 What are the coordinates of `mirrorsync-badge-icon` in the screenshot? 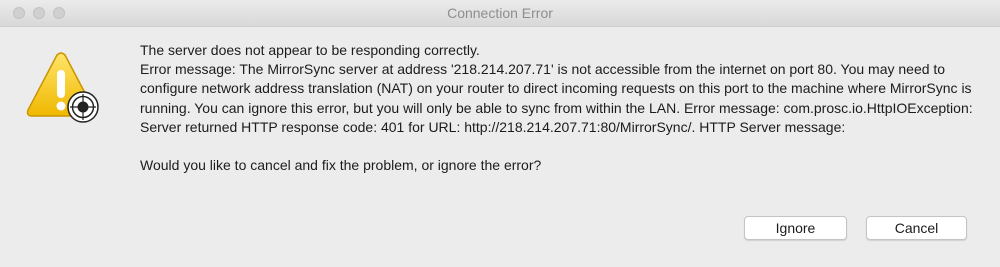 It's located at (83, 107).